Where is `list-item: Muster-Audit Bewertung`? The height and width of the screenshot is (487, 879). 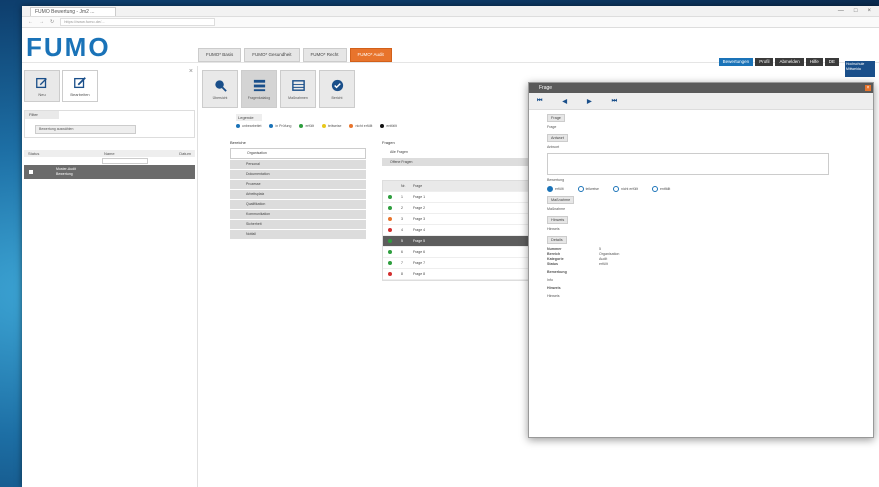 list-item: Muster-Audit Bewertung is located at coordinates (109, 172).